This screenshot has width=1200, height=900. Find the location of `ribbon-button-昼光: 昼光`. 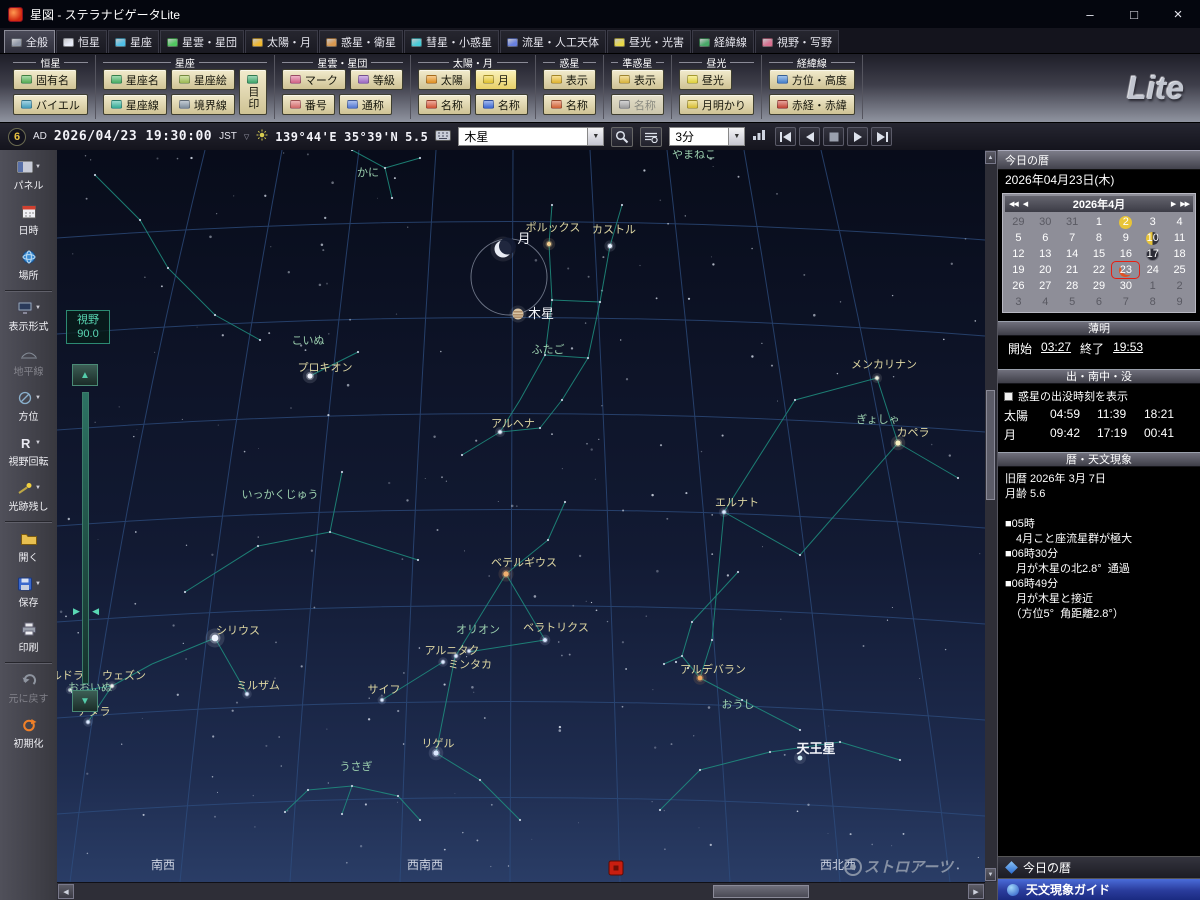

ribbon-button-昼光: 昼光 is located at coordinates (705, 79).